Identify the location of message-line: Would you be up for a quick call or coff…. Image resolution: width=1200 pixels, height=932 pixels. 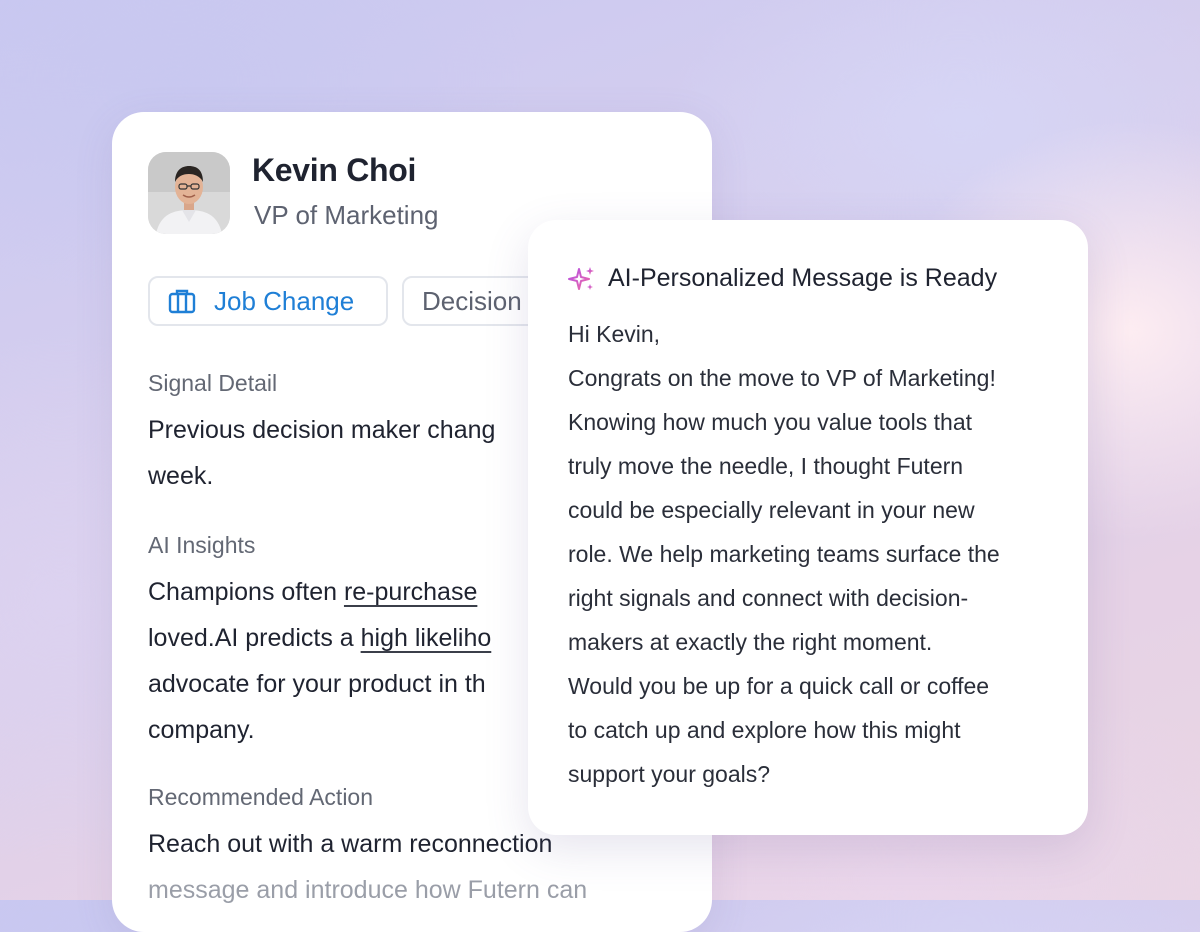
(779, 686).